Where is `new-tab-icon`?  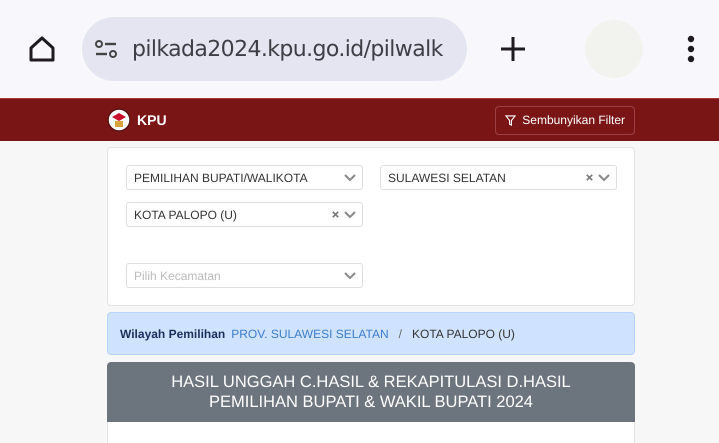 new-tab-icon is located at coordinates (513, 49).